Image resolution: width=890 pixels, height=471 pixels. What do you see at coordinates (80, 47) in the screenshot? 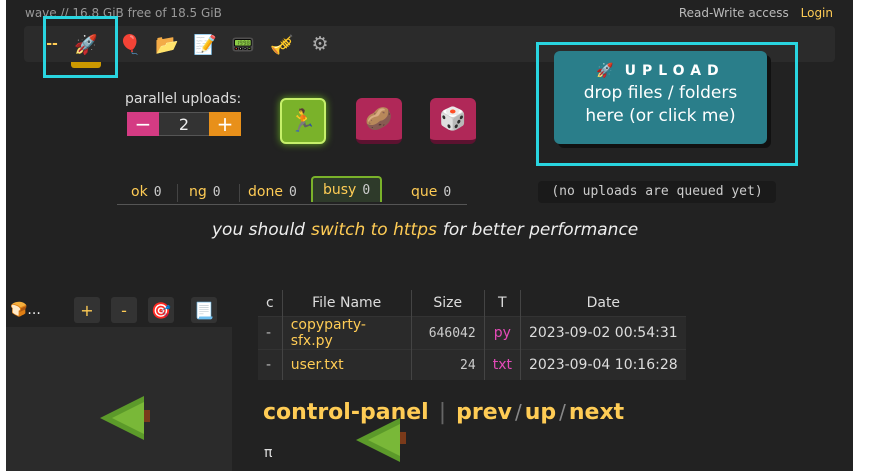
I see `highlight-box-upload-tab` at bounding box center [80, 47].